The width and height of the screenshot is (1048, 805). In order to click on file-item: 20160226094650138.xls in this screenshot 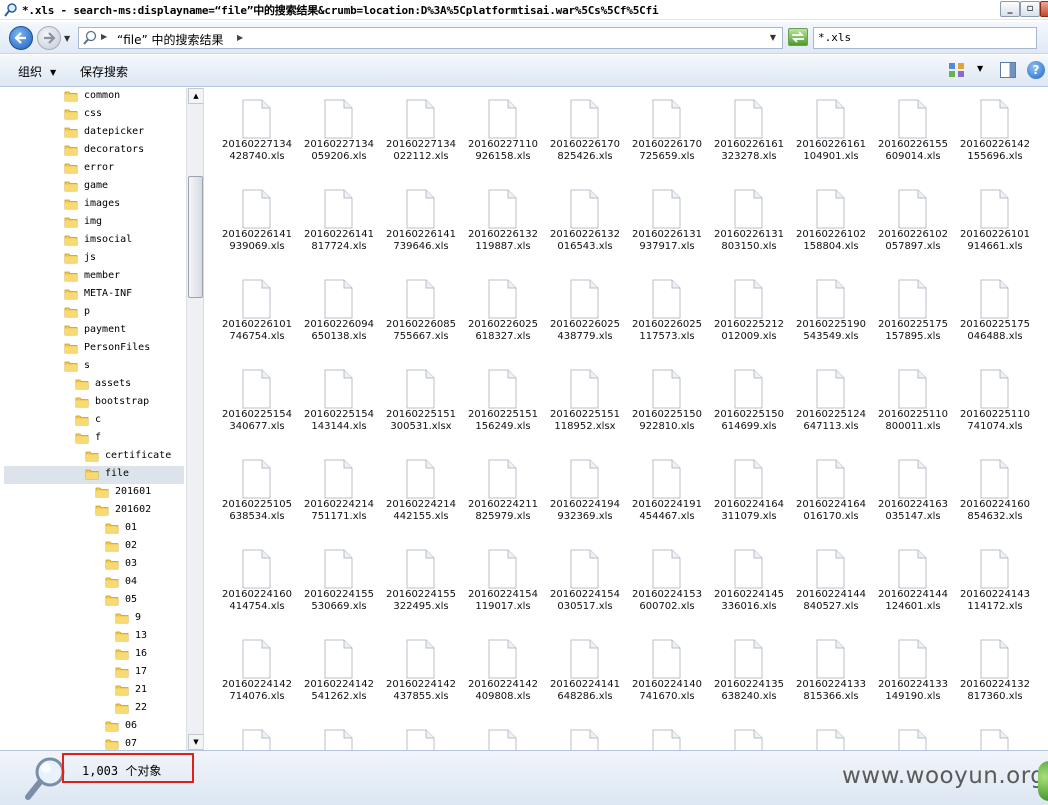, I will do `click(338, 321)`.